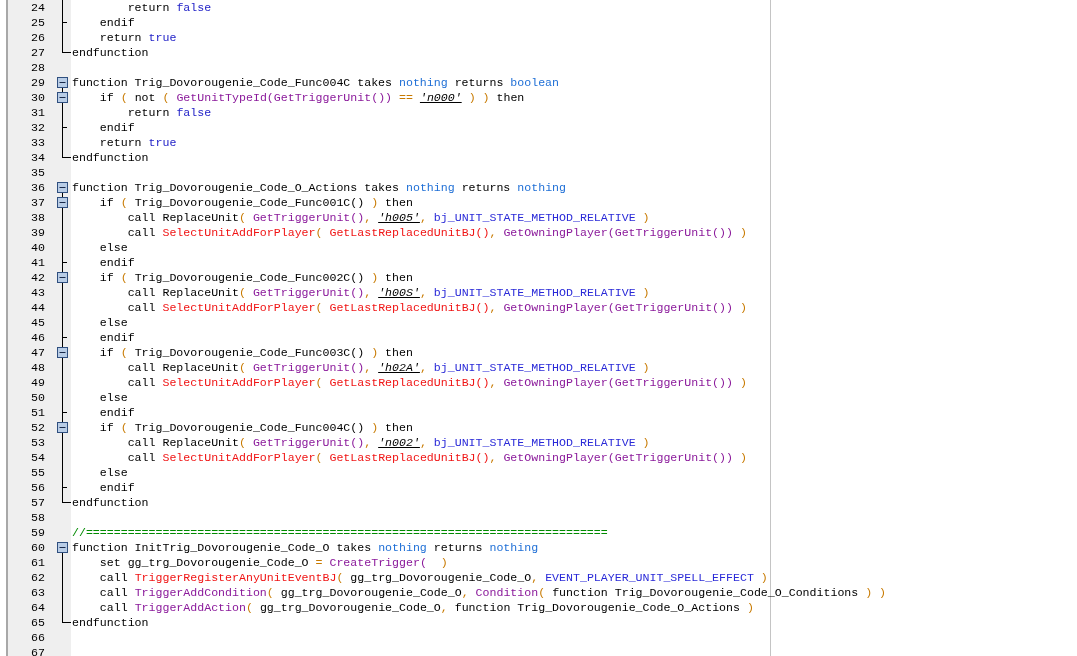  I want to click on line-number: 34, so click(37, 157).